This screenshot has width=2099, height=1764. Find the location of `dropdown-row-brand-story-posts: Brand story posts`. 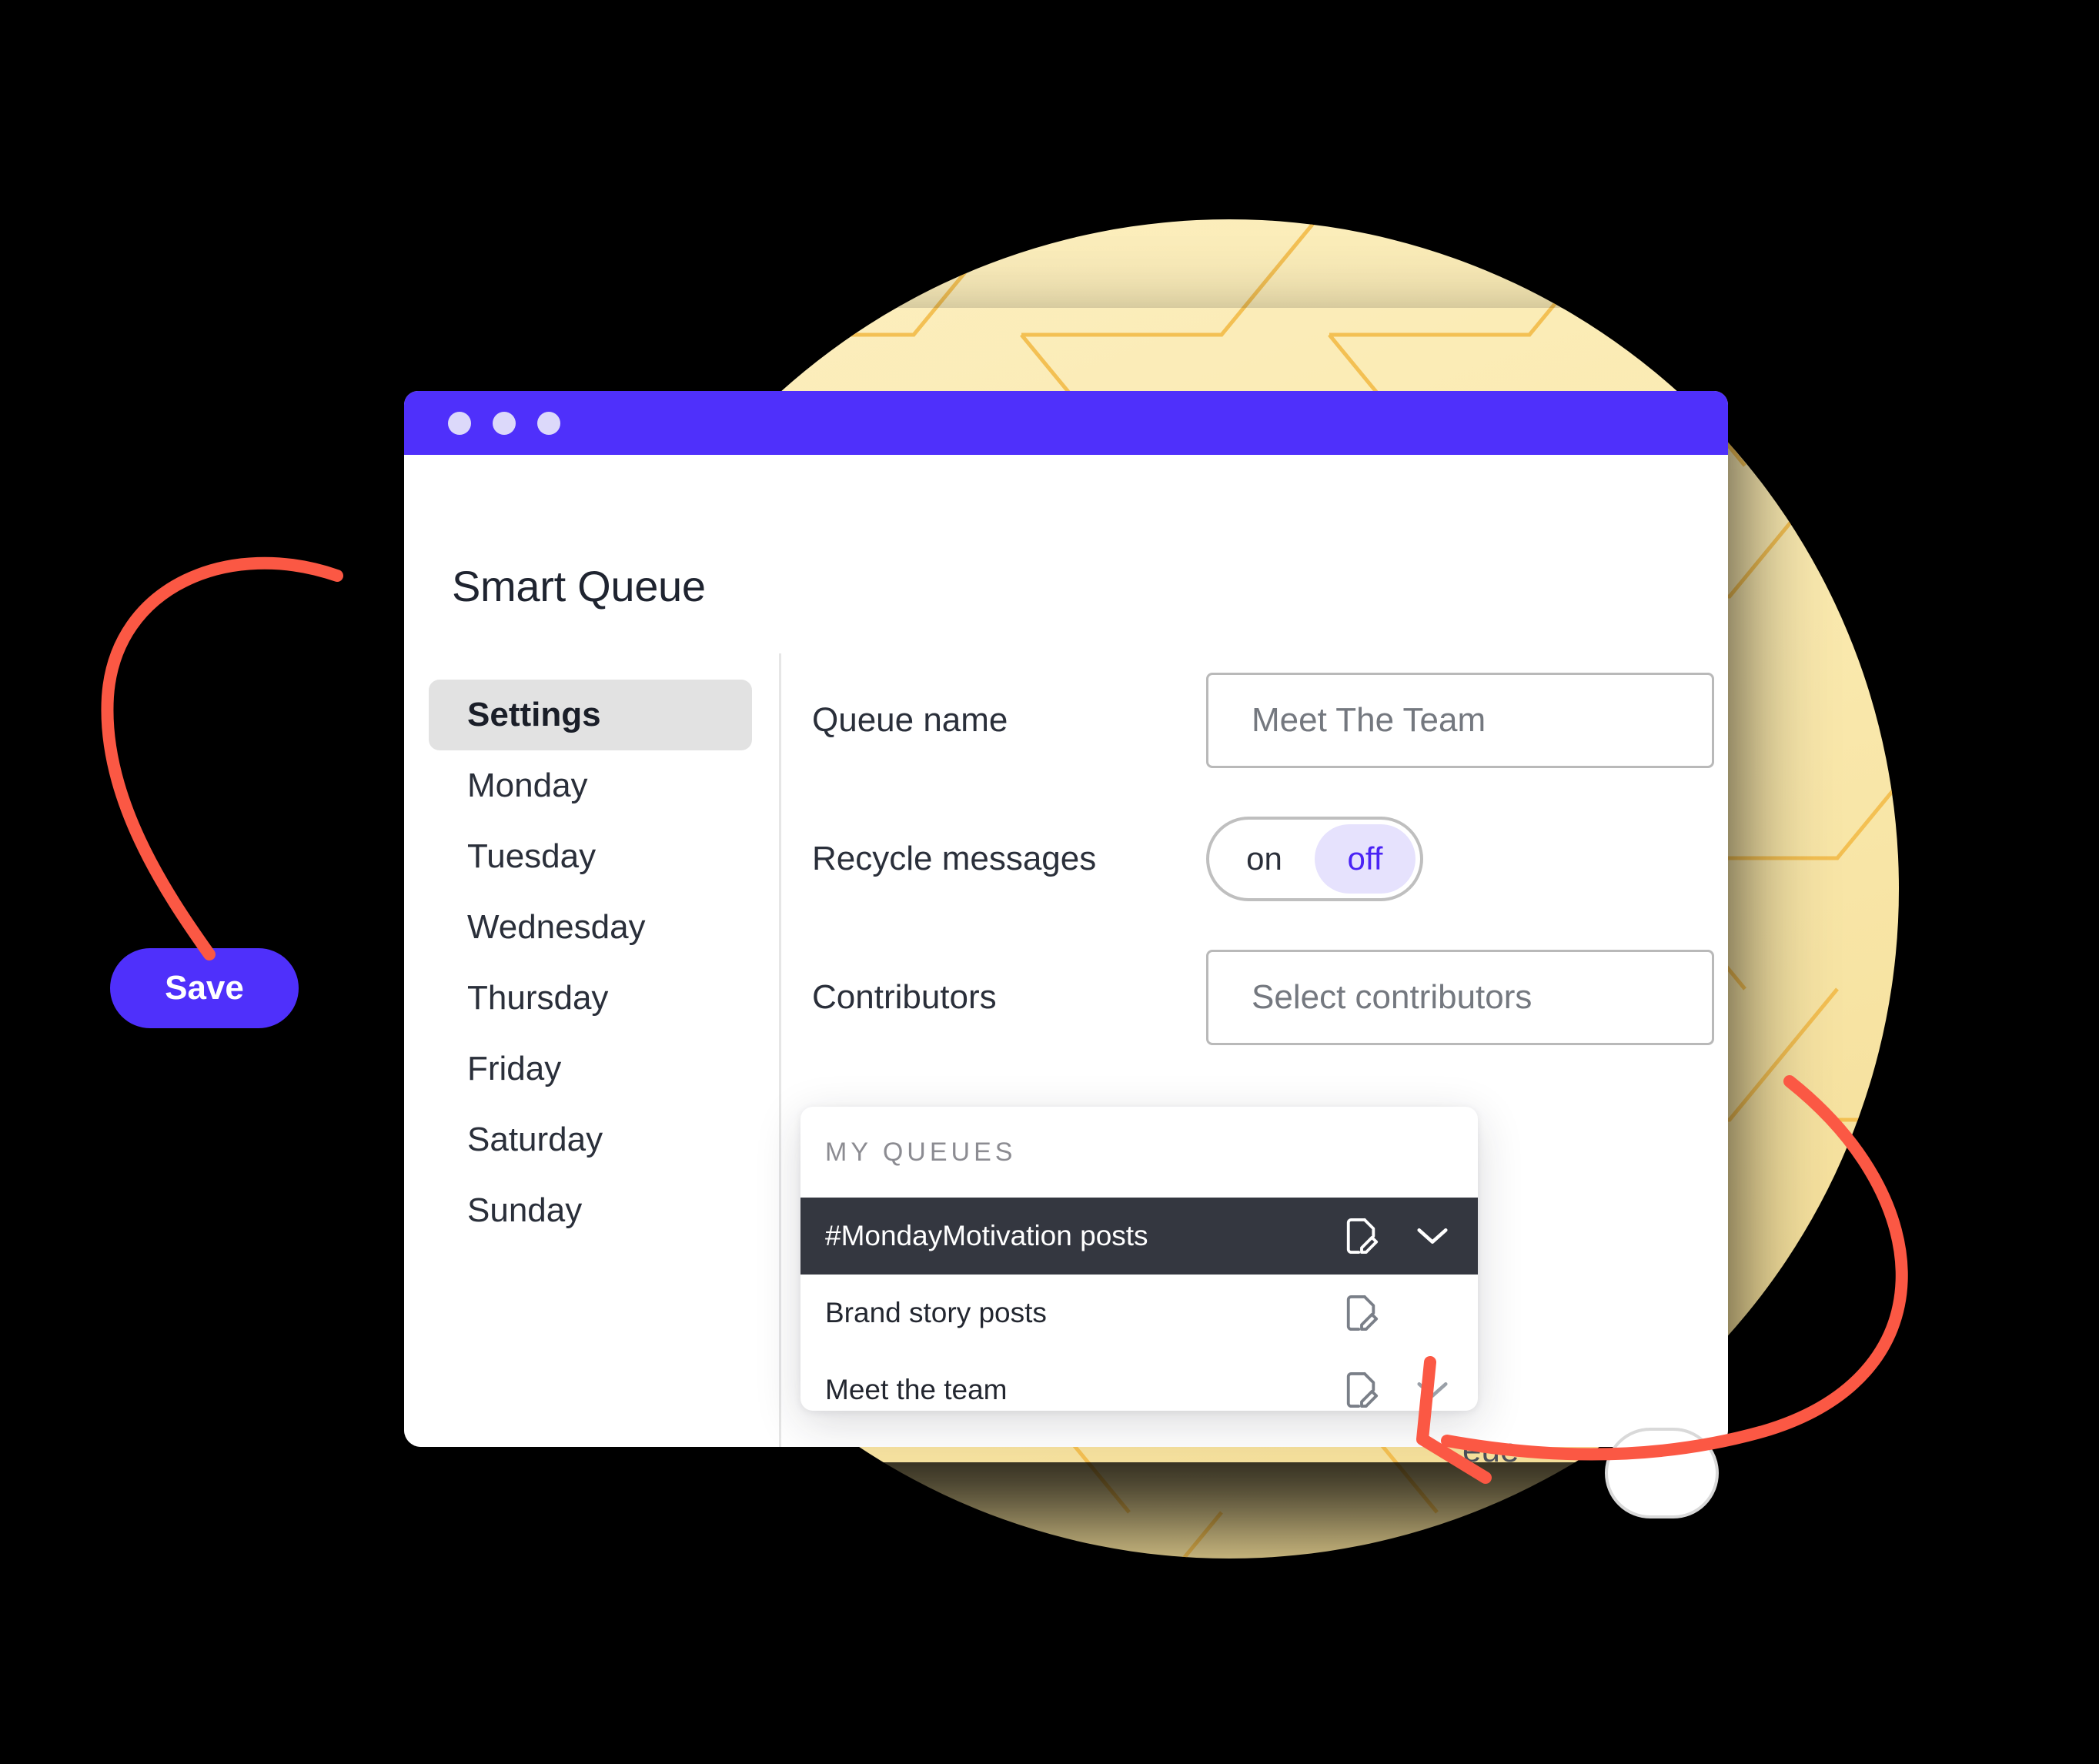

dropdown-row-brand-story-posts: Brand story posts is located at coordinates (1139, 1313).